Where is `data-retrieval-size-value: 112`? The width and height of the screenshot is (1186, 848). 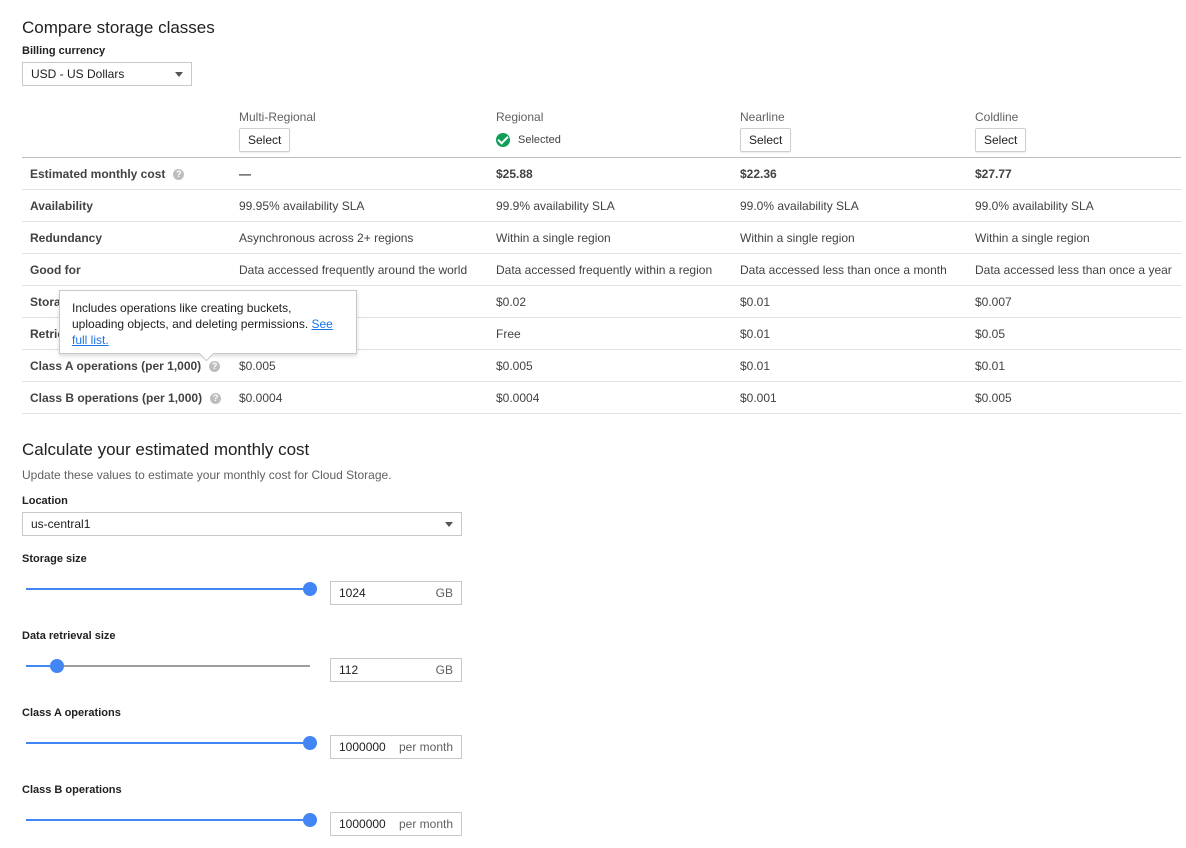 data-retrieval-size-value: 112 is located at coordinates (349, 670).